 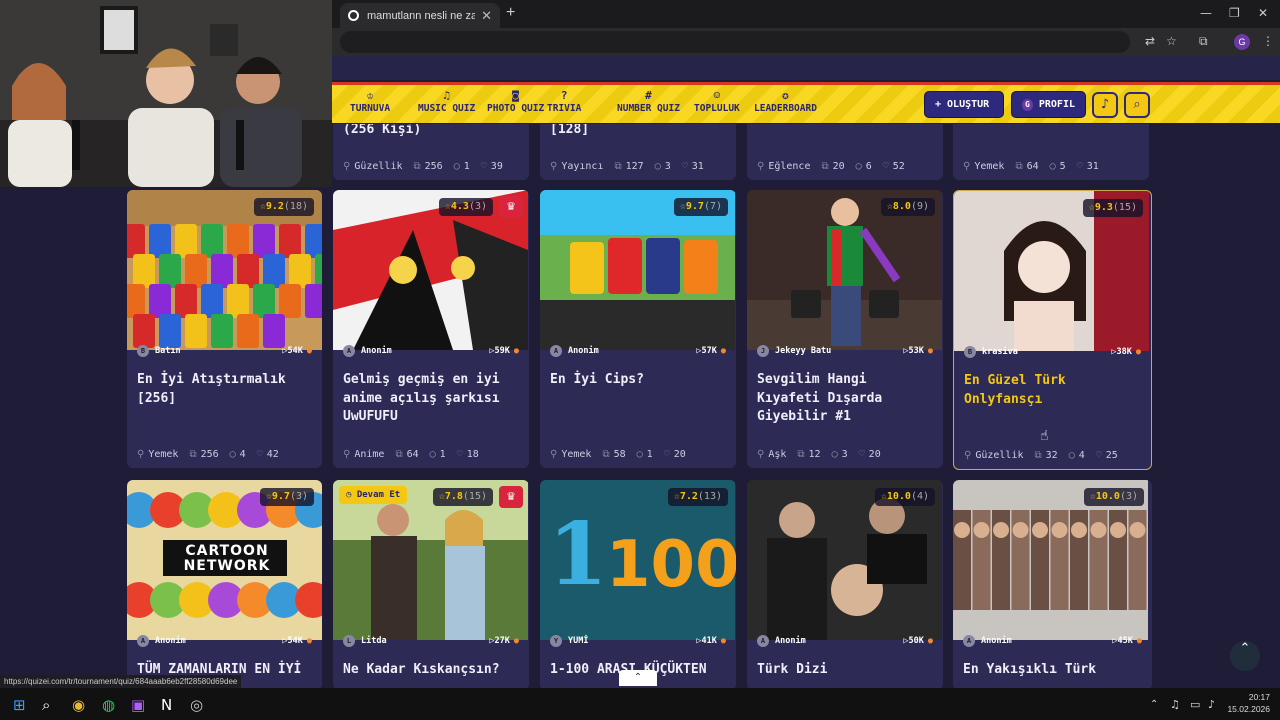 What do you see at coordinates (717, 101) in the screenshot?
I see `nav-item-topluluk: ☺ TOPLULUK` at bounding box center [717, 101].